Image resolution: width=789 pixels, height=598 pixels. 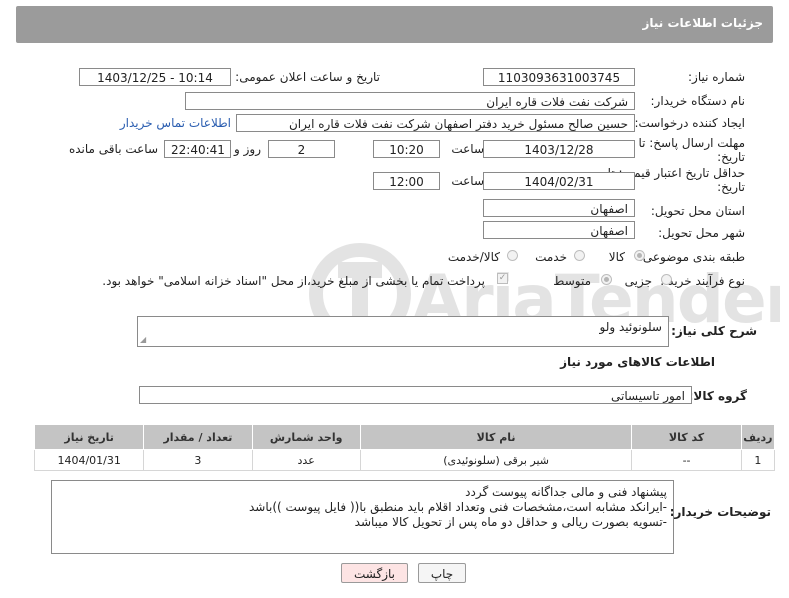 What do you see at coordinates (306, 437) in the screenshot?
I see `col-unit: واحد شمارش` at bounding box center [306, 437].